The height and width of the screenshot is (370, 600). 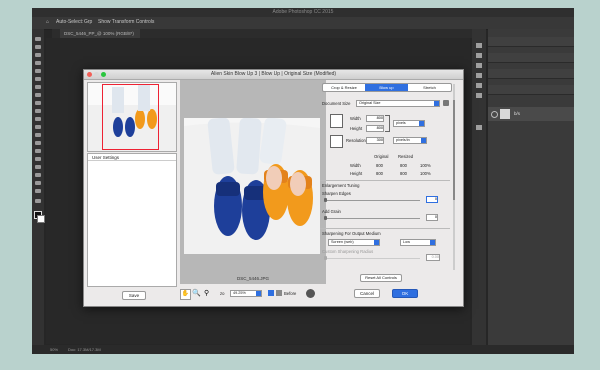 What do you see at coordinates (372, 258) in the screenshot?
I see `custom-radius-slider` at bounding box center [372, 258].